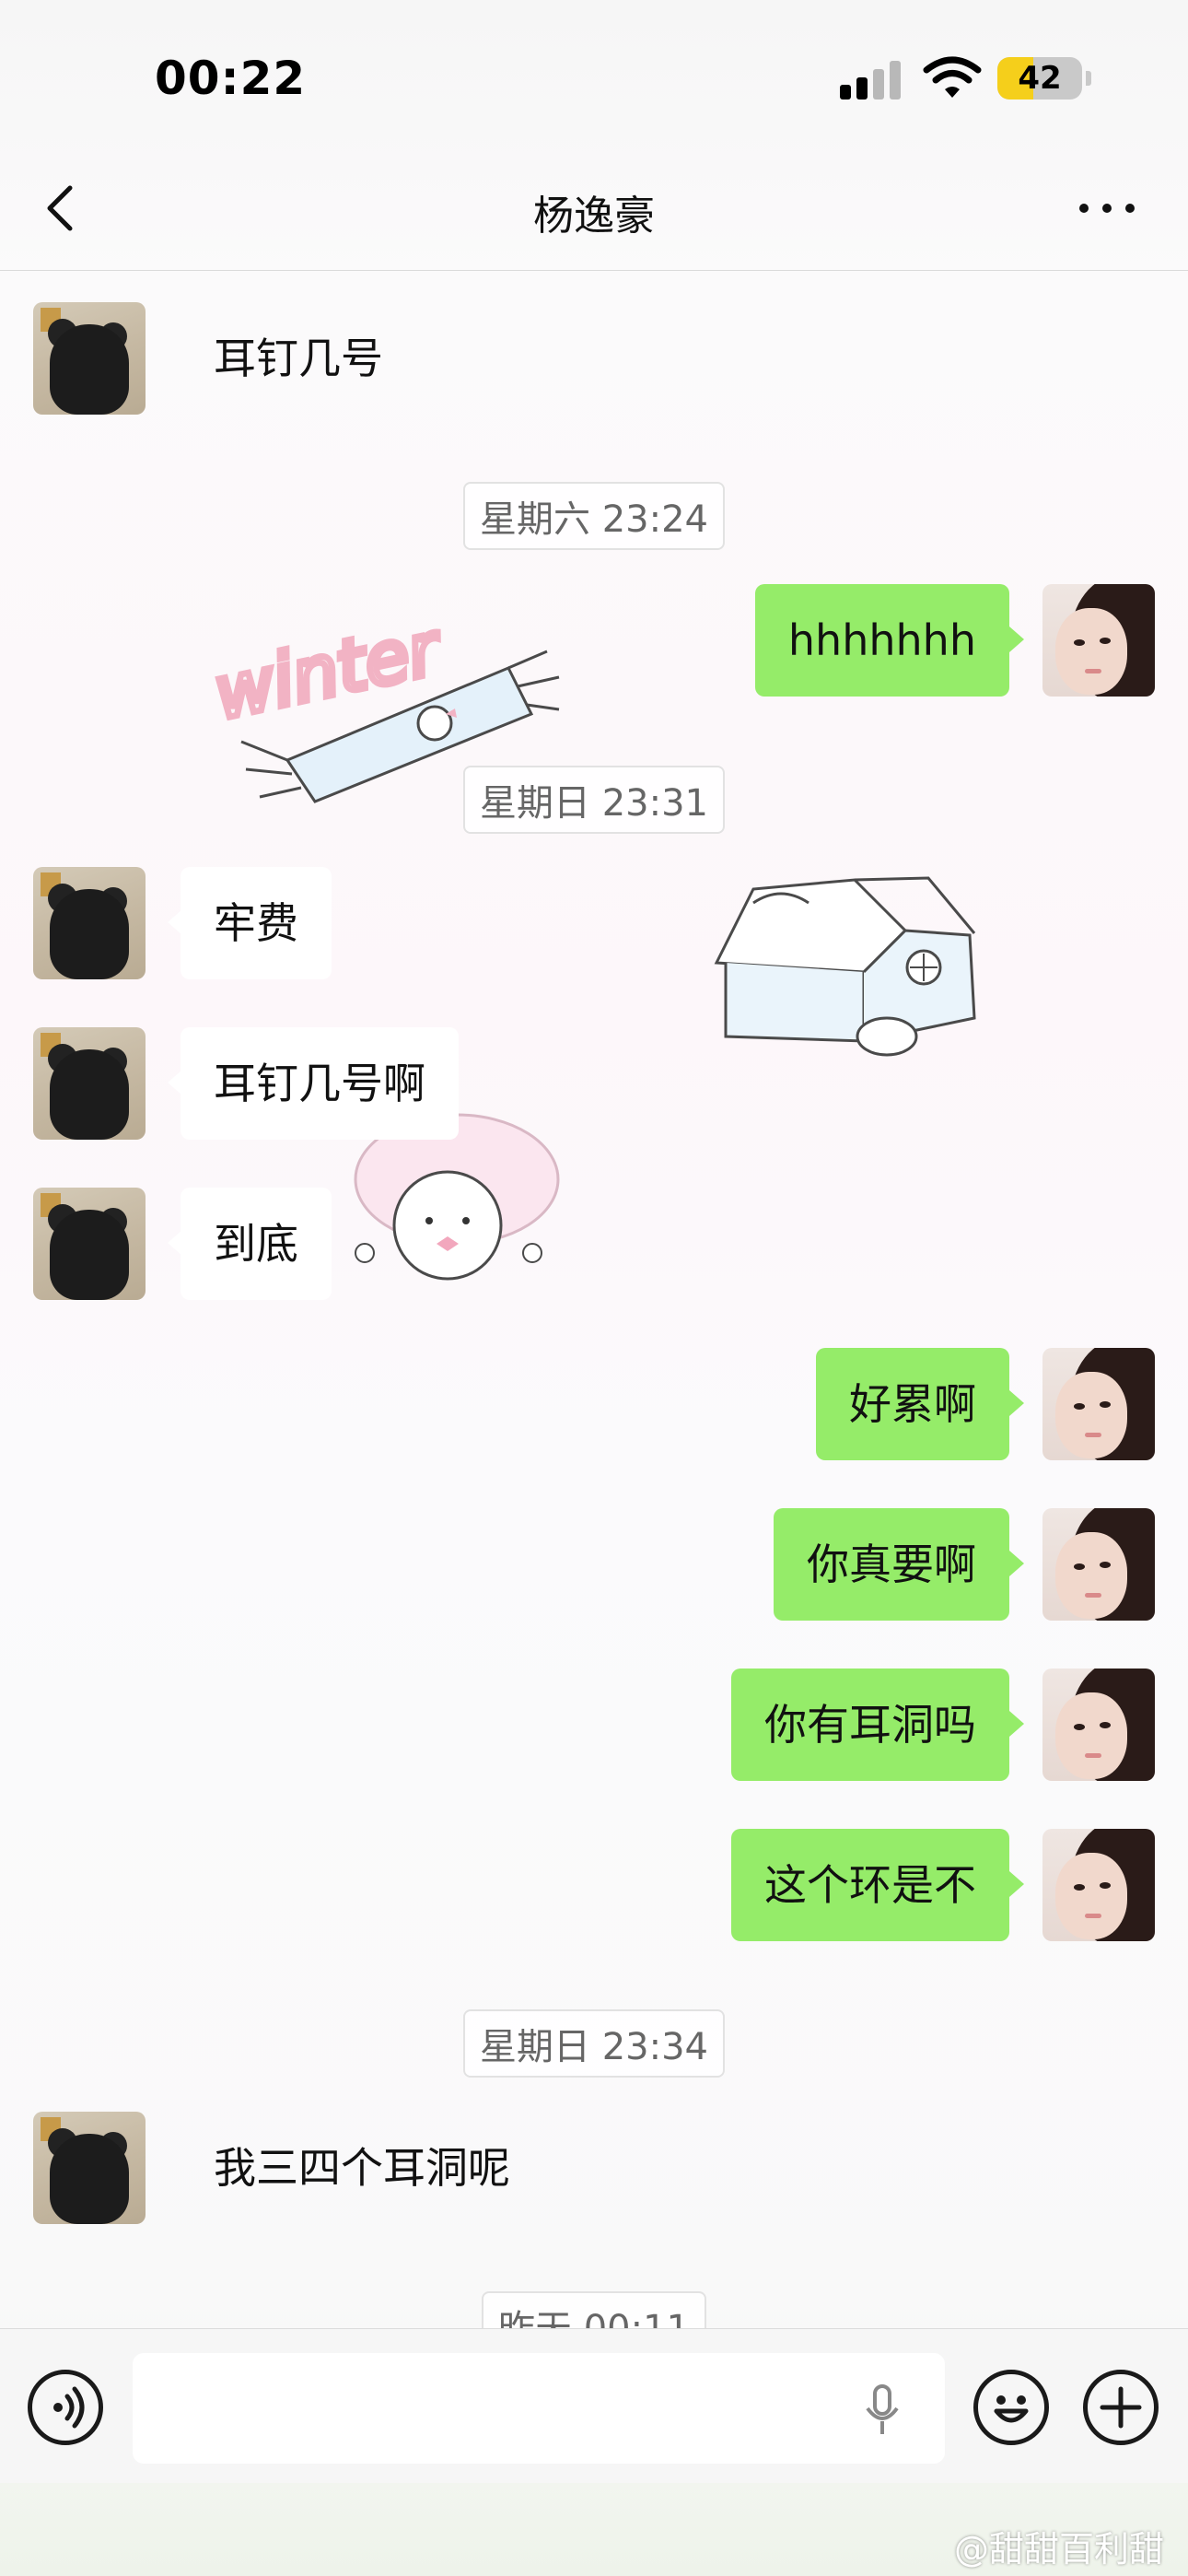  What do you see at coordinates (845, 967) in the screenshot?
I see `snow-house-sticker` at bounding box center [845, 967].